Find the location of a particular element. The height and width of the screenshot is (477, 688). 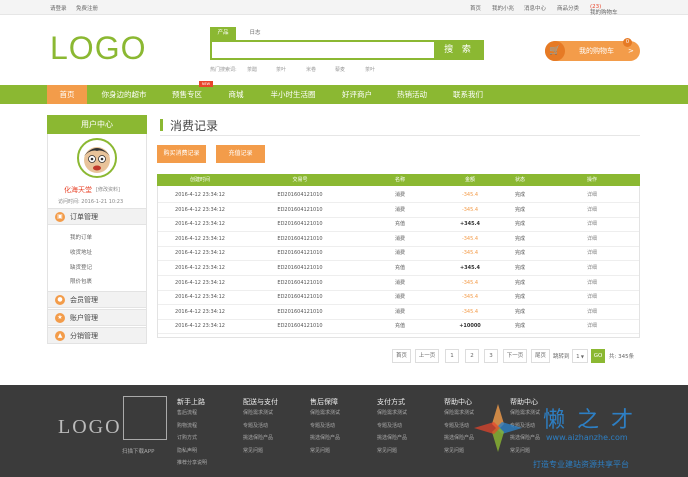

watermark-slogan: 打造专业建站资源共享平台 is located at coordinates (581, 464).